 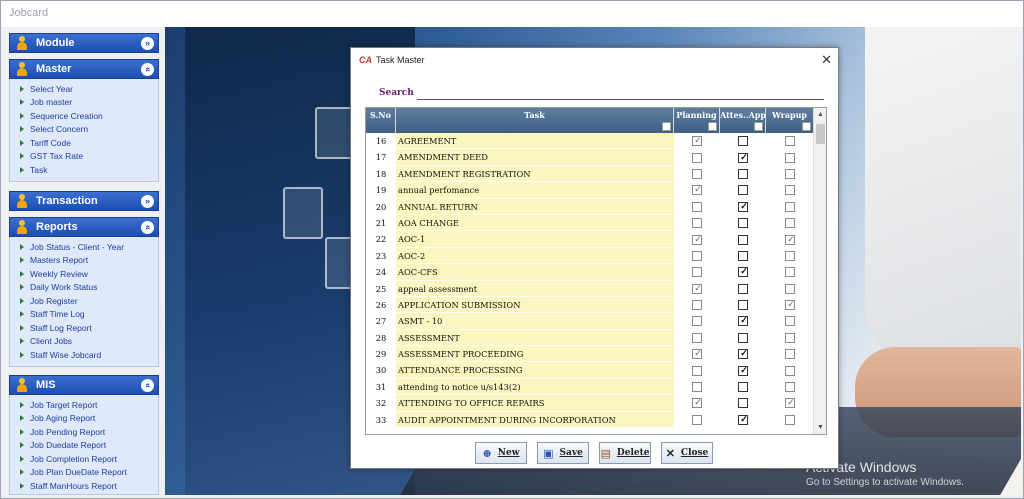 What do you see at coordinates (620, 93) in the screenshot?
I see `search-input` at bounding box center [620, 93].